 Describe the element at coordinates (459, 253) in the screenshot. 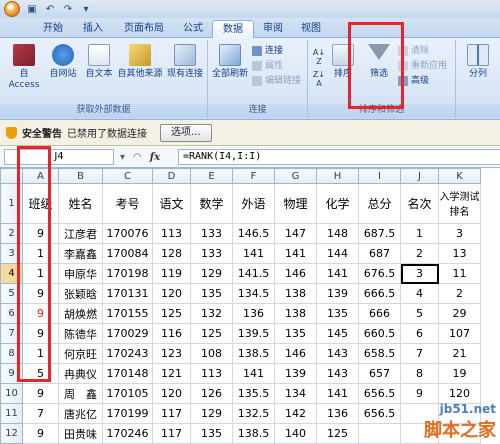

I see `table-cell: 13` at that location.